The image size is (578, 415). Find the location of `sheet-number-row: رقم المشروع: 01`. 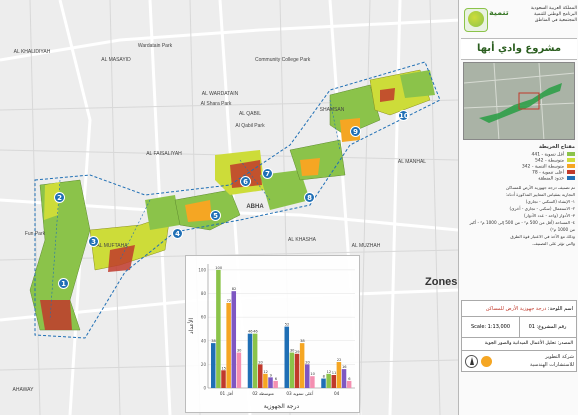

sheet-number-row: رقم المشروع: 01 is located at coordinates (547, 327).